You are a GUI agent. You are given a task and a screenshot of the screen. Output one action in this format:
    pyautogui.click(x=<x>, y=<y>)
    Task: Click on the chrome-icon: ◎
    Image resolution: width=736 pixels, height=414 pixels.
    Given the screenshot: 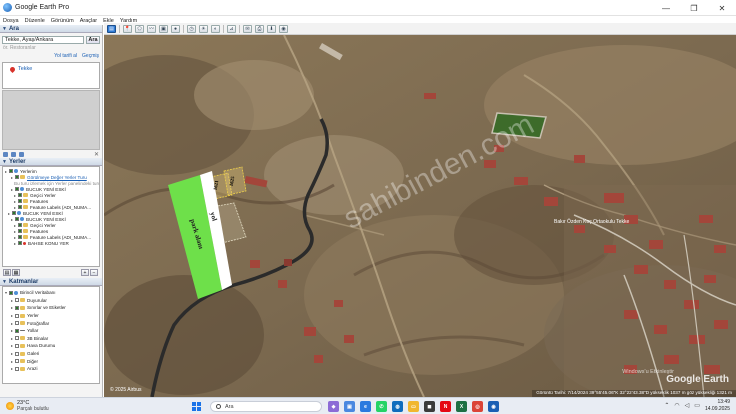 What is the action you would take?
    pyautogui.click(x=477, y=406)
    